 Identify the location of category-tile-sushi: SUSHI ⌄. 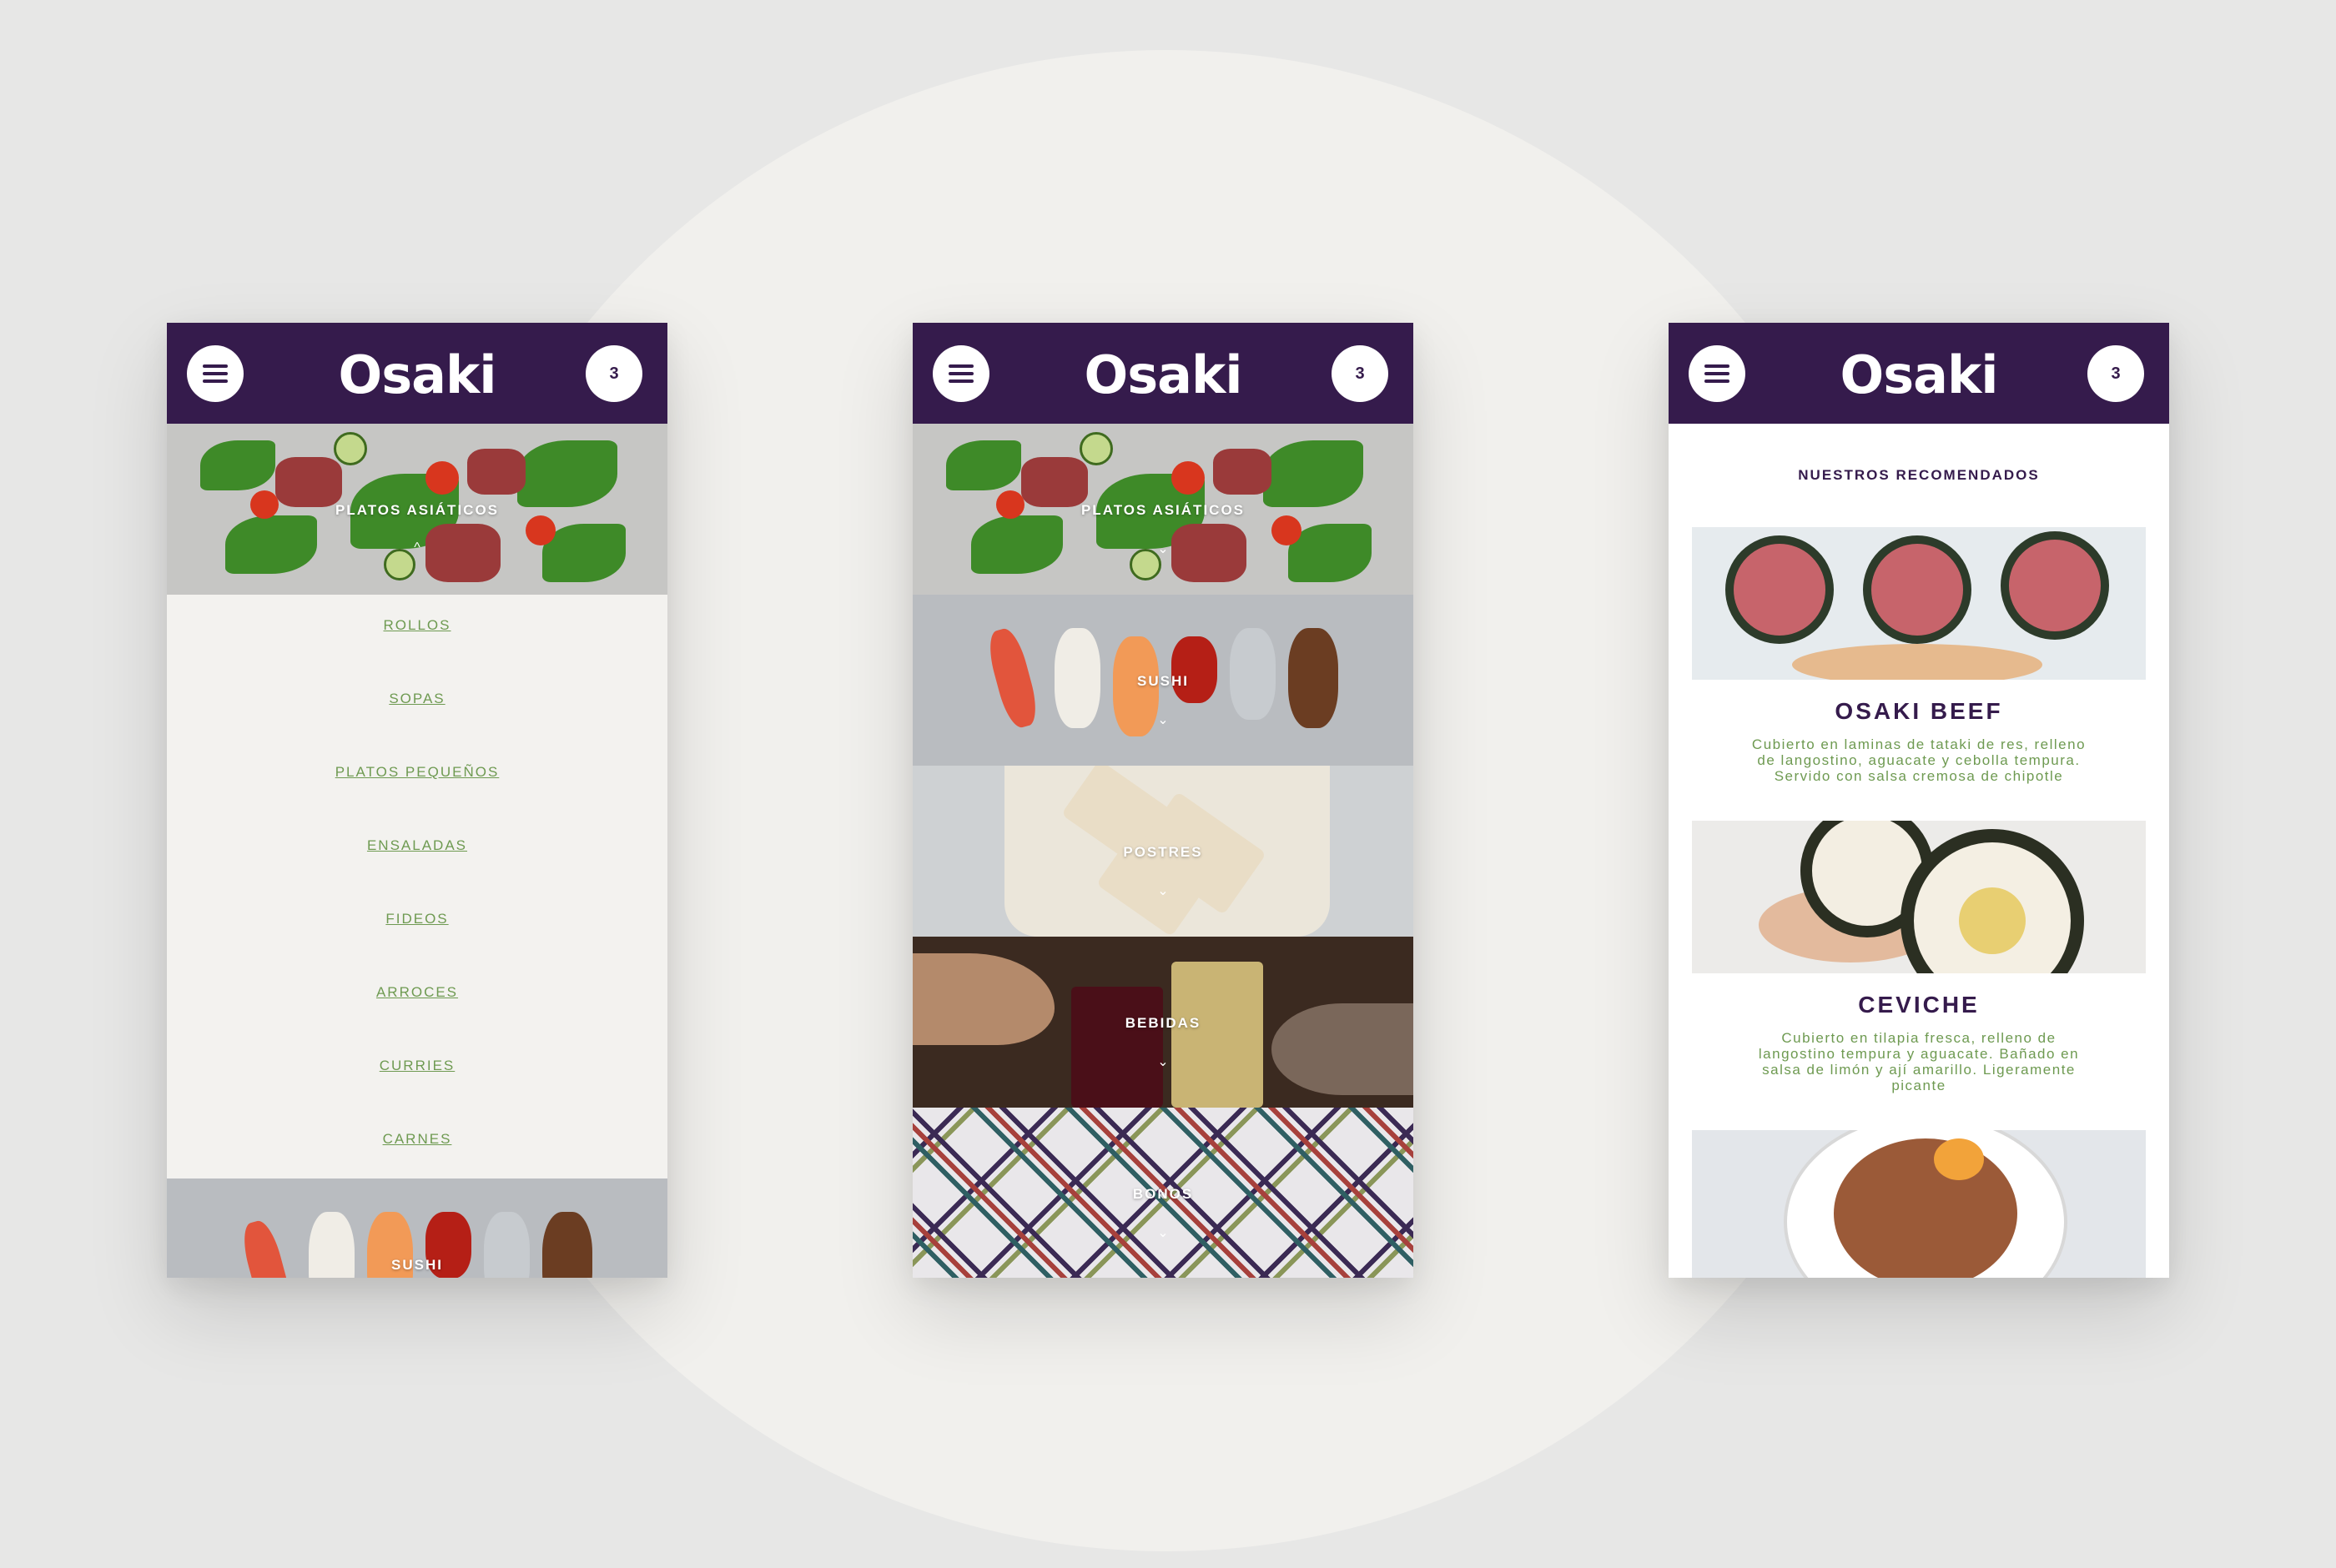
(1163, 680).